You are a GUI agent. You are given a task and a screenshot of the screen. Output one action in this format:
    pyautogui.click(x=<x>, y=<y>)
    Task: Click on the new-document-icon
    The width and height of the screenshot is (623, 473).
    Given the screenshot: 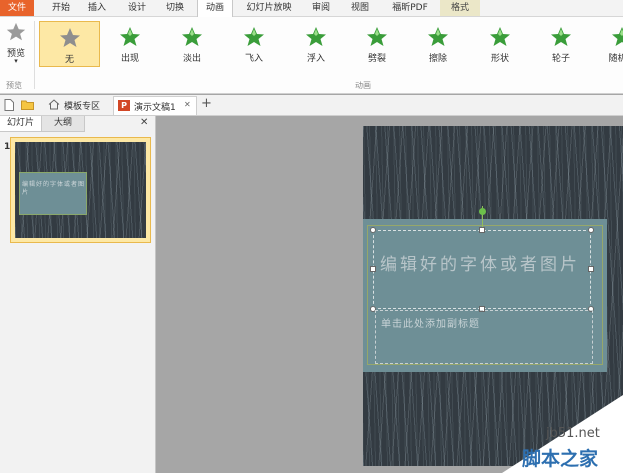 What is the action you would take?
    pyautogui.click(x=9, y=105)
    